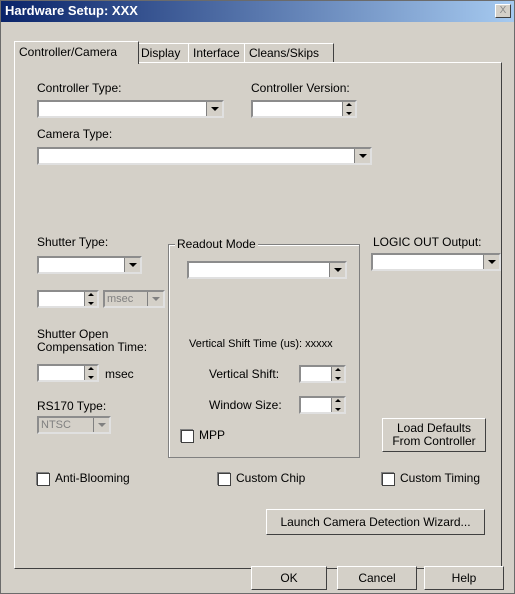  What do you see at coordinates (75, 134) in the screenshot?
I see `camera-type-label: Camera Type:` at bounding box center [75, 134].